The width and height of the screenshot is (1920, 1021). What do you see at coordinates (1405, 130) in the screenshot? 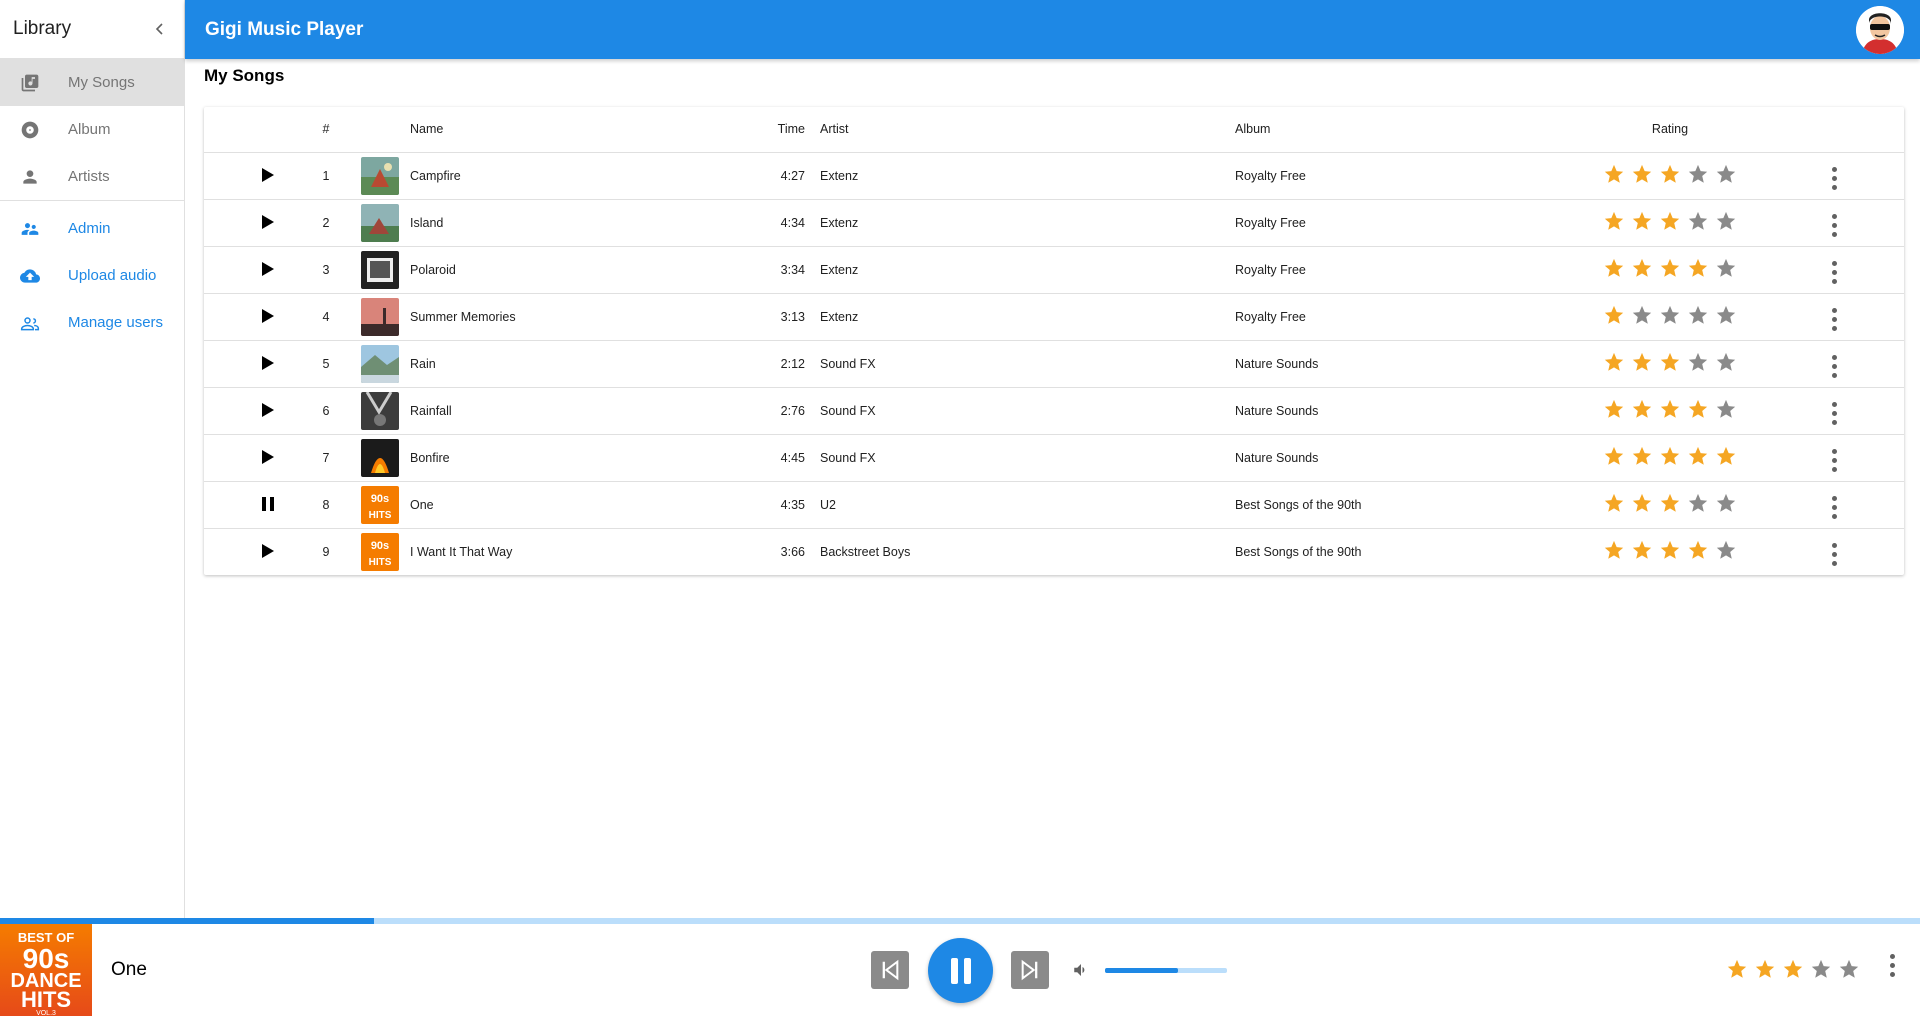
I see `column-album: Album` at bounding box center [1405, 130].